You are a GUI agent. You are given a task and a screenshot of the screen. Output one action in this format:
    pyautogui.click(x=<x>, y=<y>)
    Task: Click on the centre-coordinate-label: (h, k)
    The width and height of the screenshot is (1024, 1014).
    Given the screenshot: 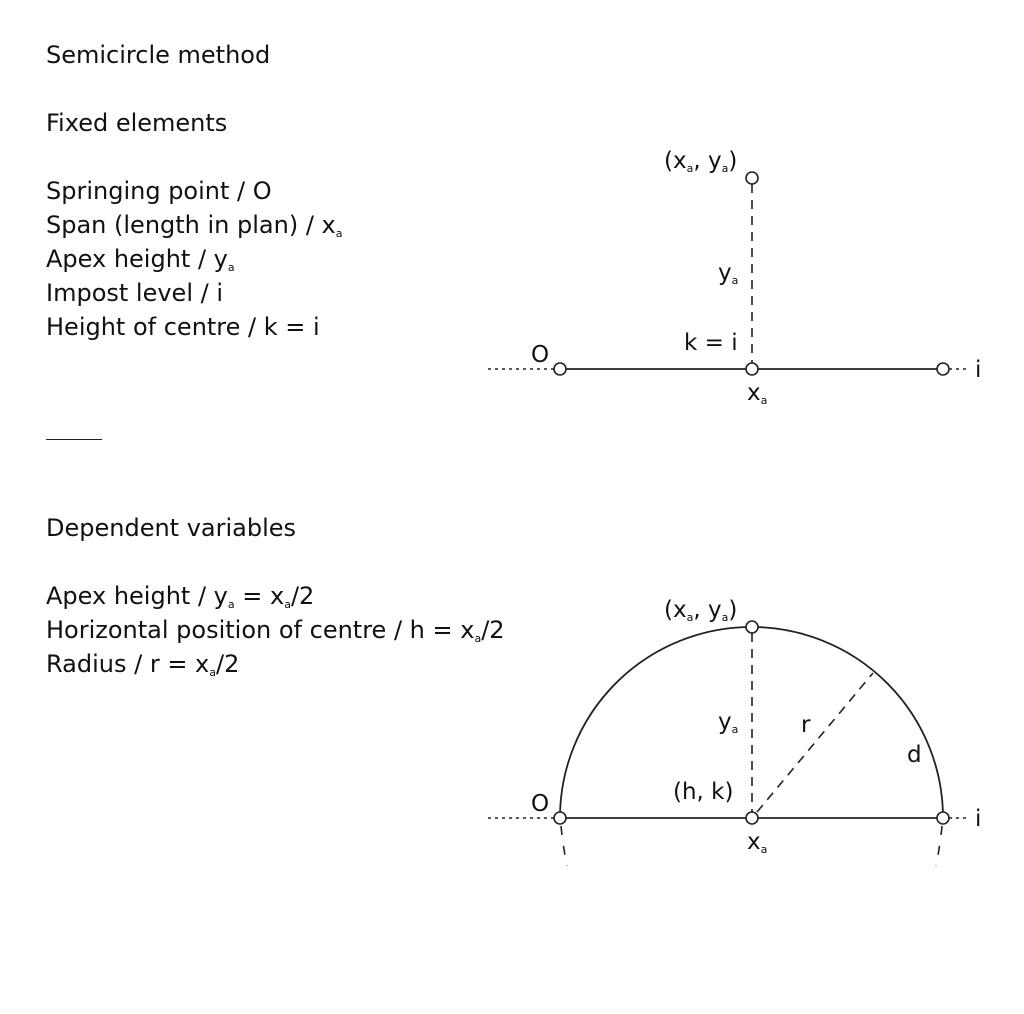 What is the action you would take?
    pyautogui.click(x=703, y=792)
    